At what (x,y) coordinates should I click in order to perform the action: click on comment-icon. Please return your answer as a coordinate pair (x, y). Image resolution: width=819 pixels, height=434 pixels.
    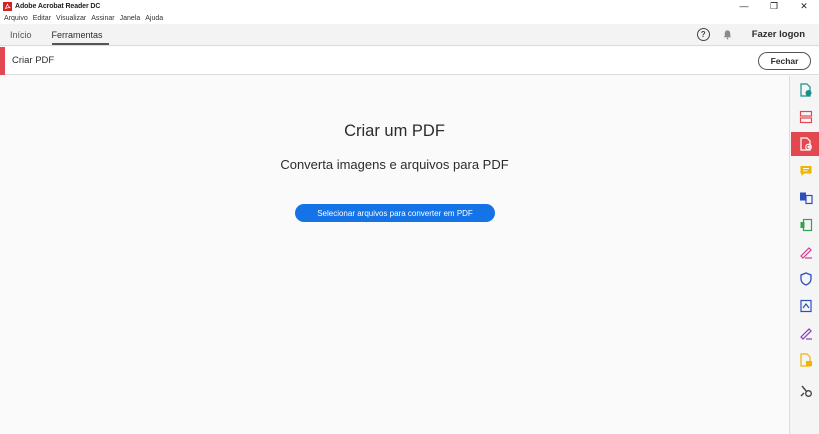
    Looking at the image, I should click on (805, 171).